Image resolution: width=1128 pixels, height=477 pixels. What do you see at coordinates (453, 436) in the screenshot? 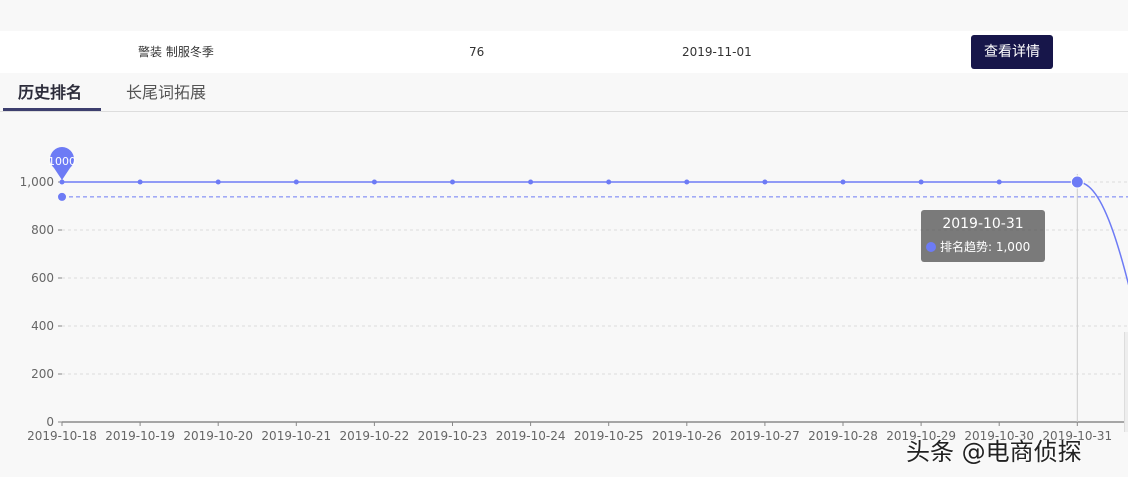
I see `x-tick-label: 2019-10-23` at bounding box center [453, 436].